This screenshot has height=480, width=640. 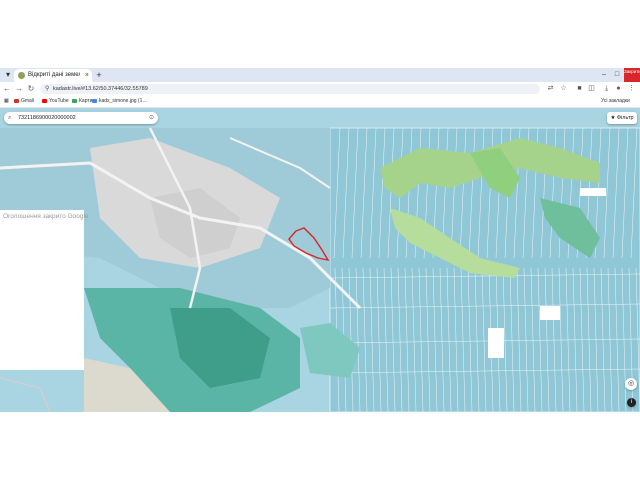 What do you see at coordinates (59, 101) in the screenshot?
I see `bookmark-label: YouTube` at bounding box center [59, 101].